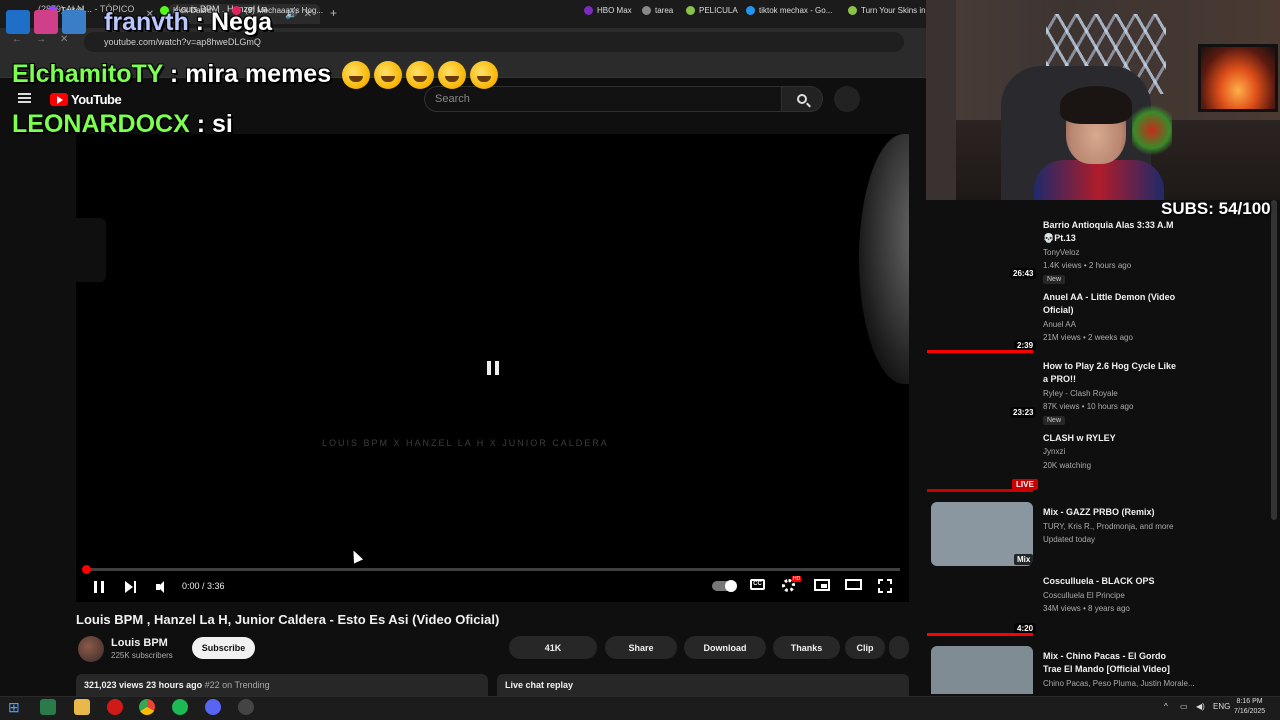 This screenshot has width=1280, height=720. What do you see at coordinates (1108, 526) in the screenshot?
I see `sidebar-channel: TURY, Kris R., Prodmonja, and more` at bounding box center [1108, 526].